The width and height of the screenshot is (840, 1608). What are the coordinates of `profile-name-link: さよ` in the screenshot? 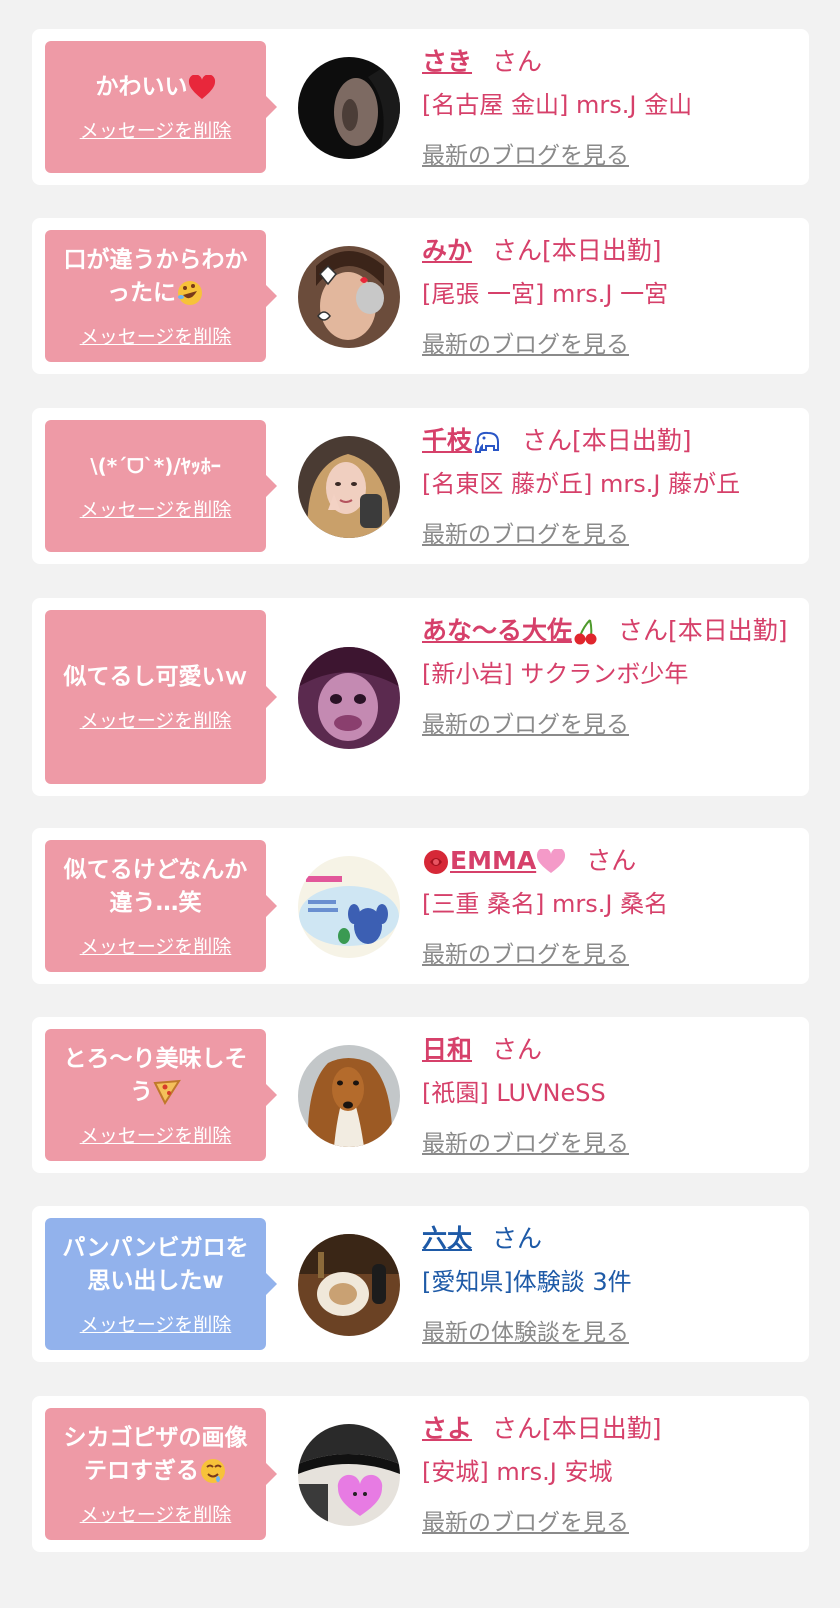 It's located at (447, 1428).